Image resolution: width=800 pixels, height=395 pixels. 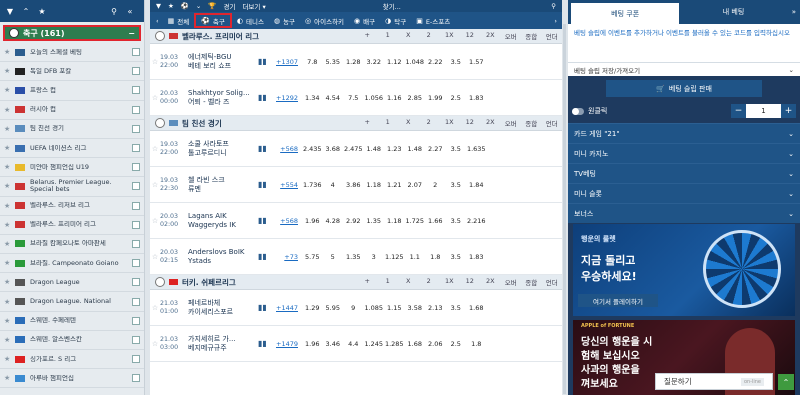 I want to click on odds-cell: 2.85, so click(x=415, y=98).